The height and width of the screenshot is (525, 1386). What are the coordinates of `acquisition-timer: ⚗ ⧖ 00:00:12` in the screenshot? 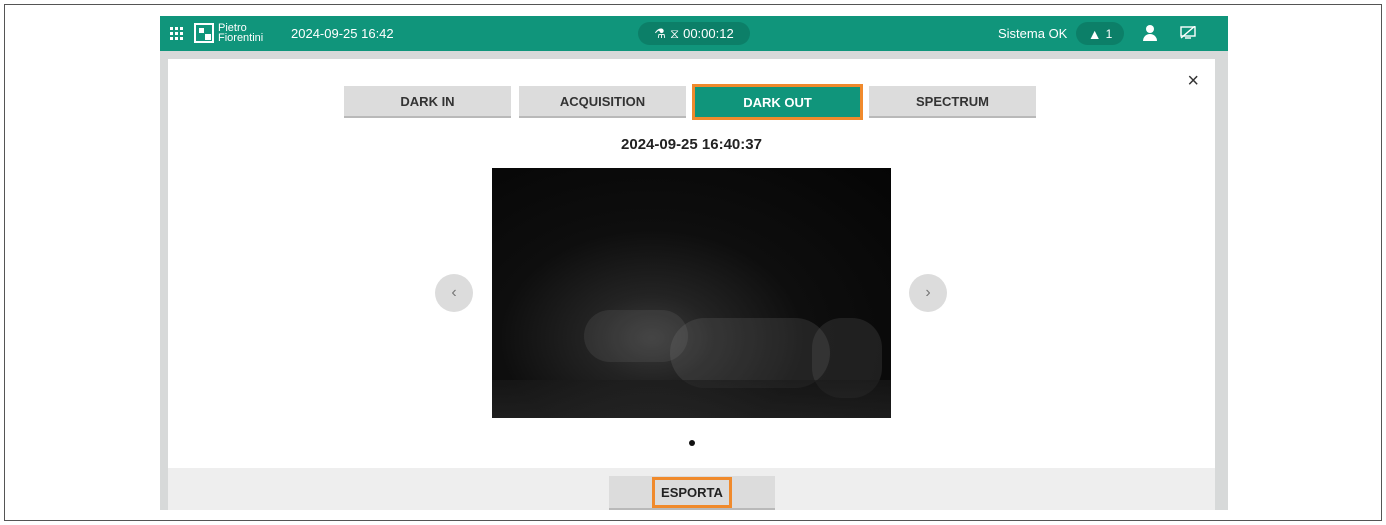 It's located at (694, 33).